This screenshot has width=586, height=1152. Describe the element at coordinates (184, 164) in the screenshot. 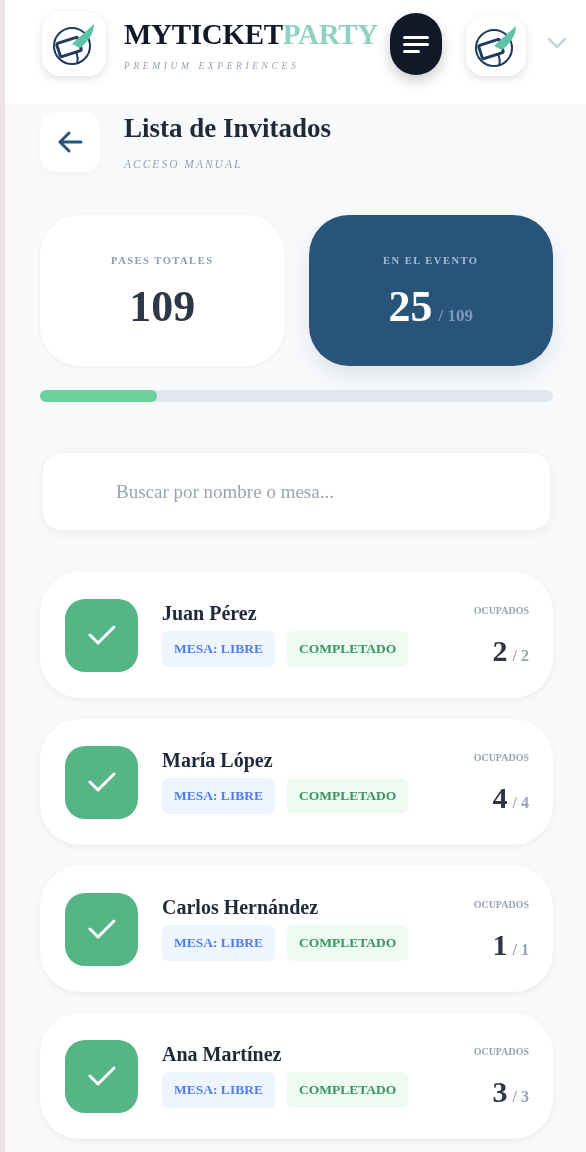

I see `page-subtitle: ACCESO MANUAL` at that location.